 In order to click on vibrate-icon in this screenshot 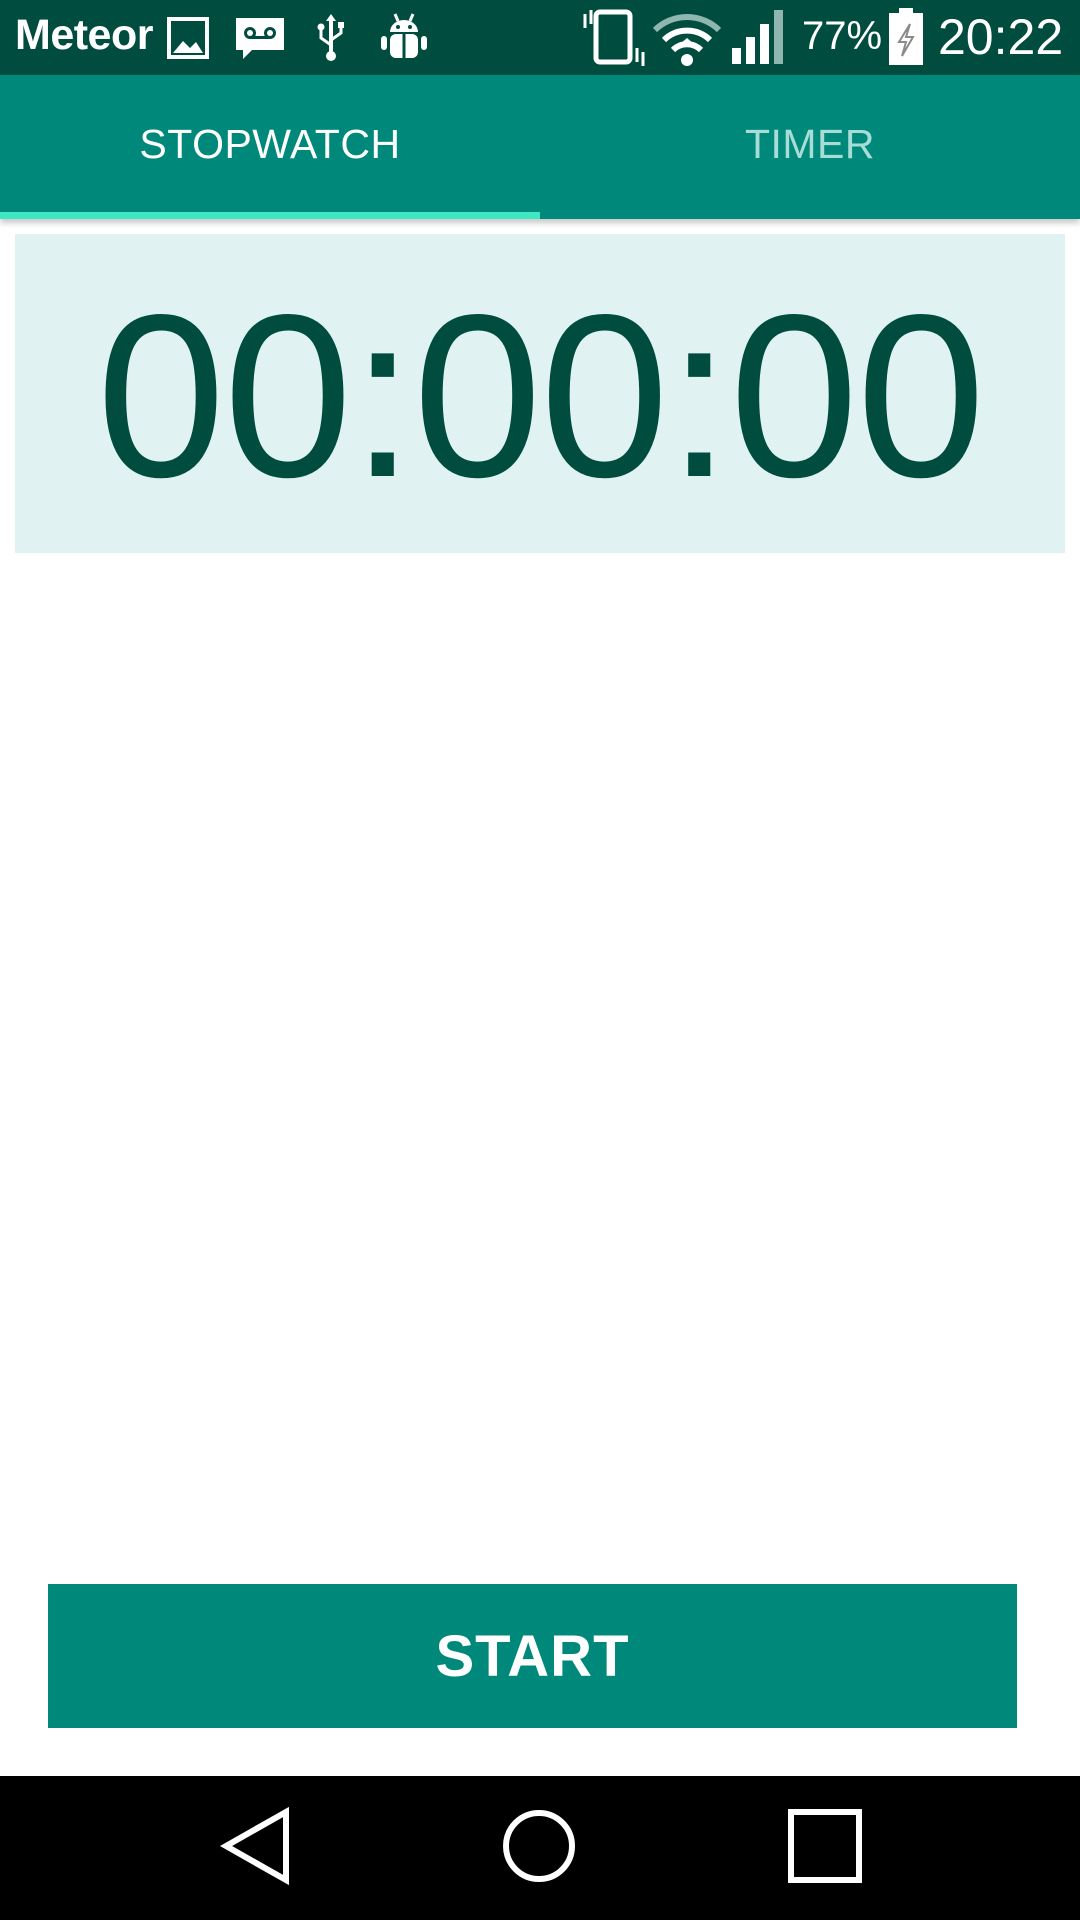, I will do `click(614, 37)`.